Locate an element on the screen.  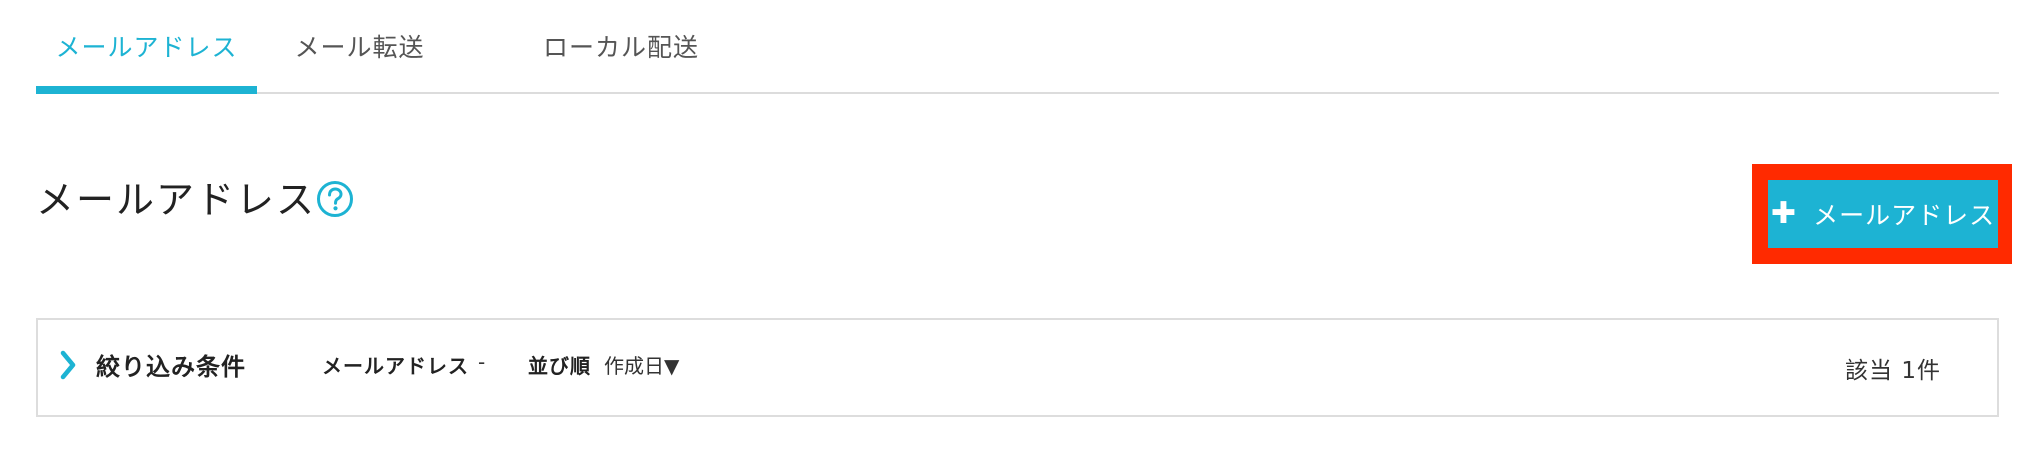
tab-local-delivery: ローカル配送 is located at coordinates (621, 46).